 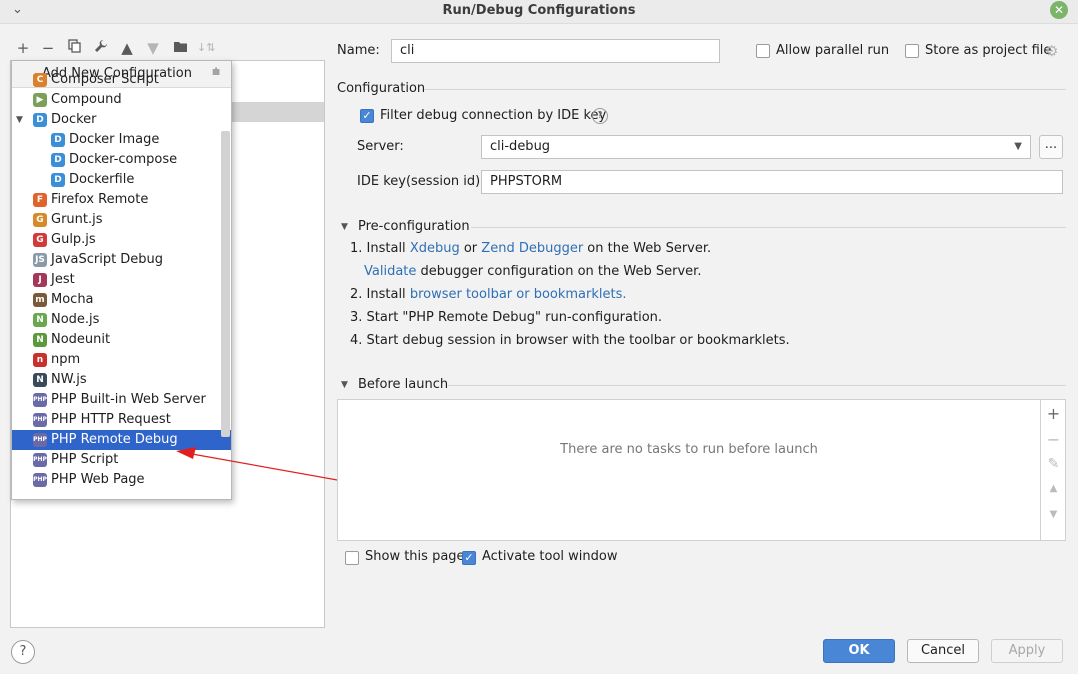 I want to click on help-button: ?, so click(x=23, y=652).